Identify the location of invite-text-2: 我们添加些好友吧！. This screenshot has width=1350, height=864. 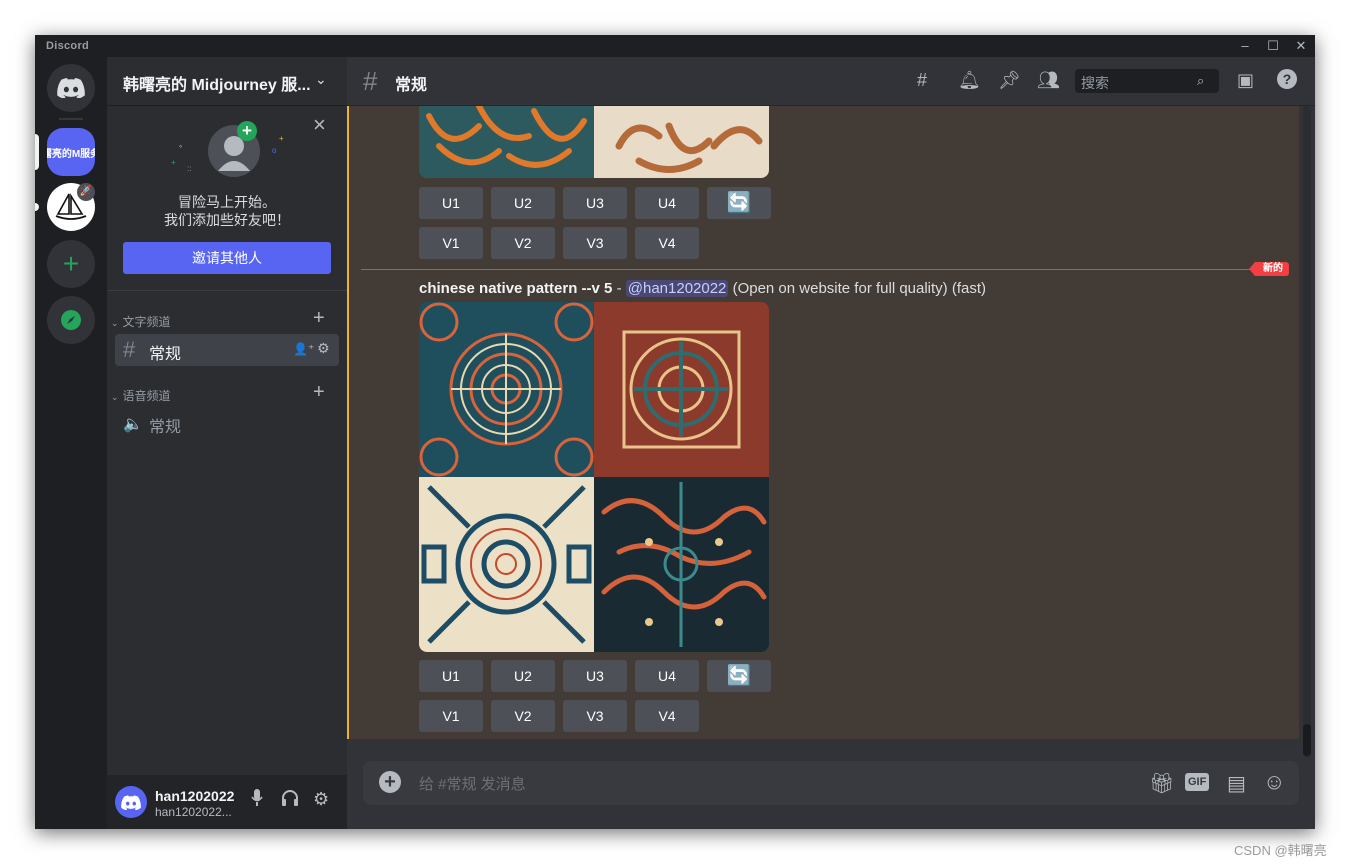
(227, 220).